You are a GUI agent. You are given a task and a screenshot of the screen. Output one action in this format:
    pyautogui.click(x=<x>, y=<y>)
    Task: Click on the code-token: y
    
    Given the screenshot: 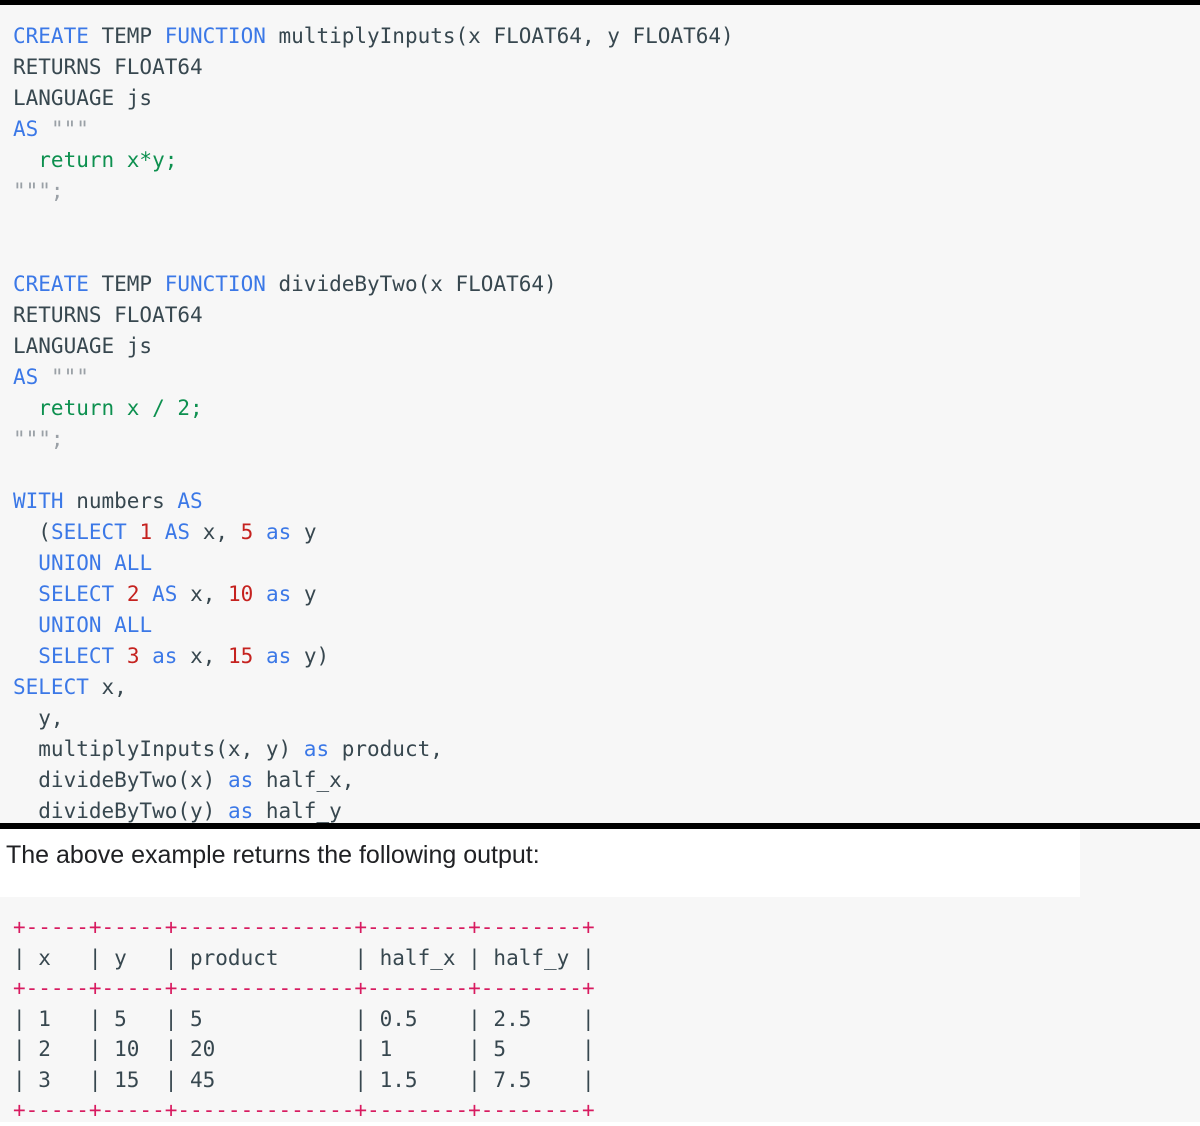 What is the action you would take?
    pyautogui.click(x=304, y=532)
    